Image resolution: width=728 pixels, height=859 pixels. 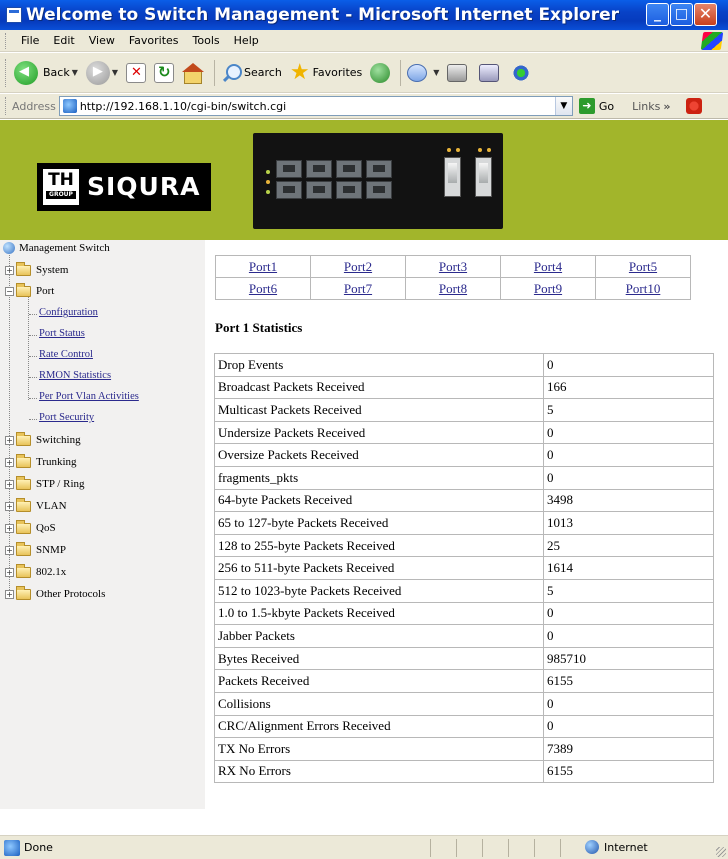 I want to click on status-divider, so click(x=482, y=848).